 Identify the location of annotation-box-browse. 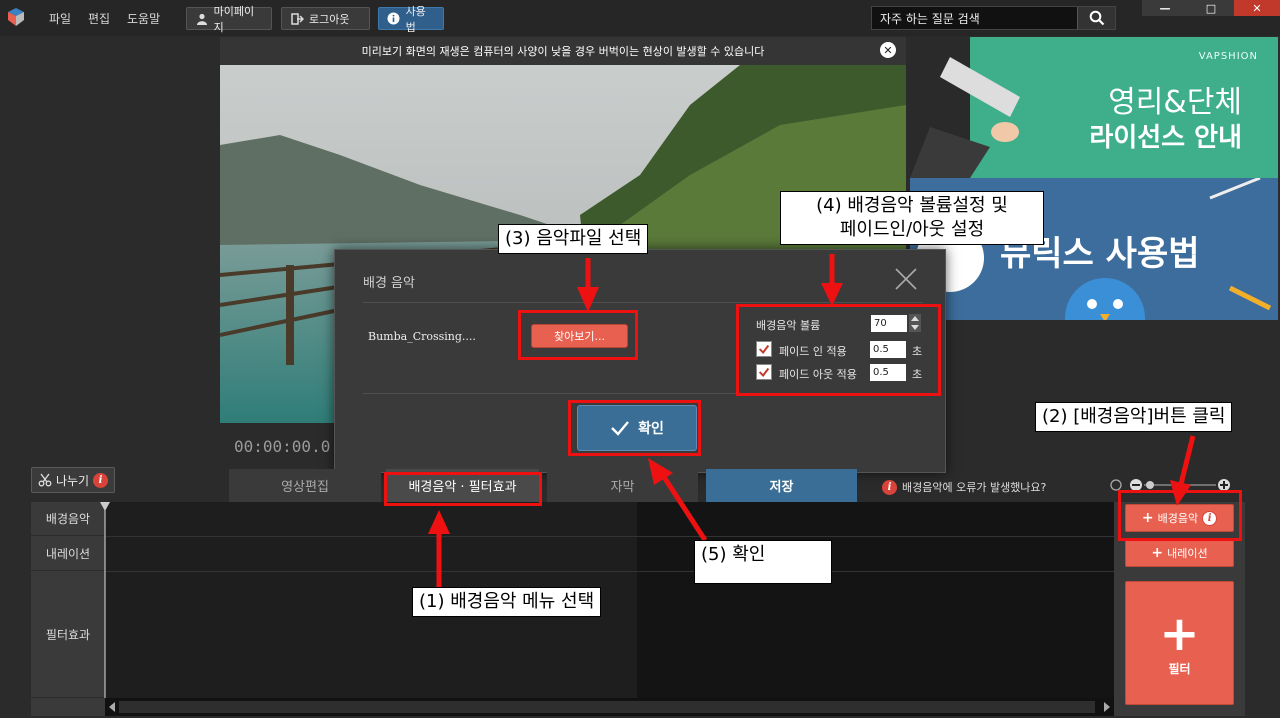
(578, 335).